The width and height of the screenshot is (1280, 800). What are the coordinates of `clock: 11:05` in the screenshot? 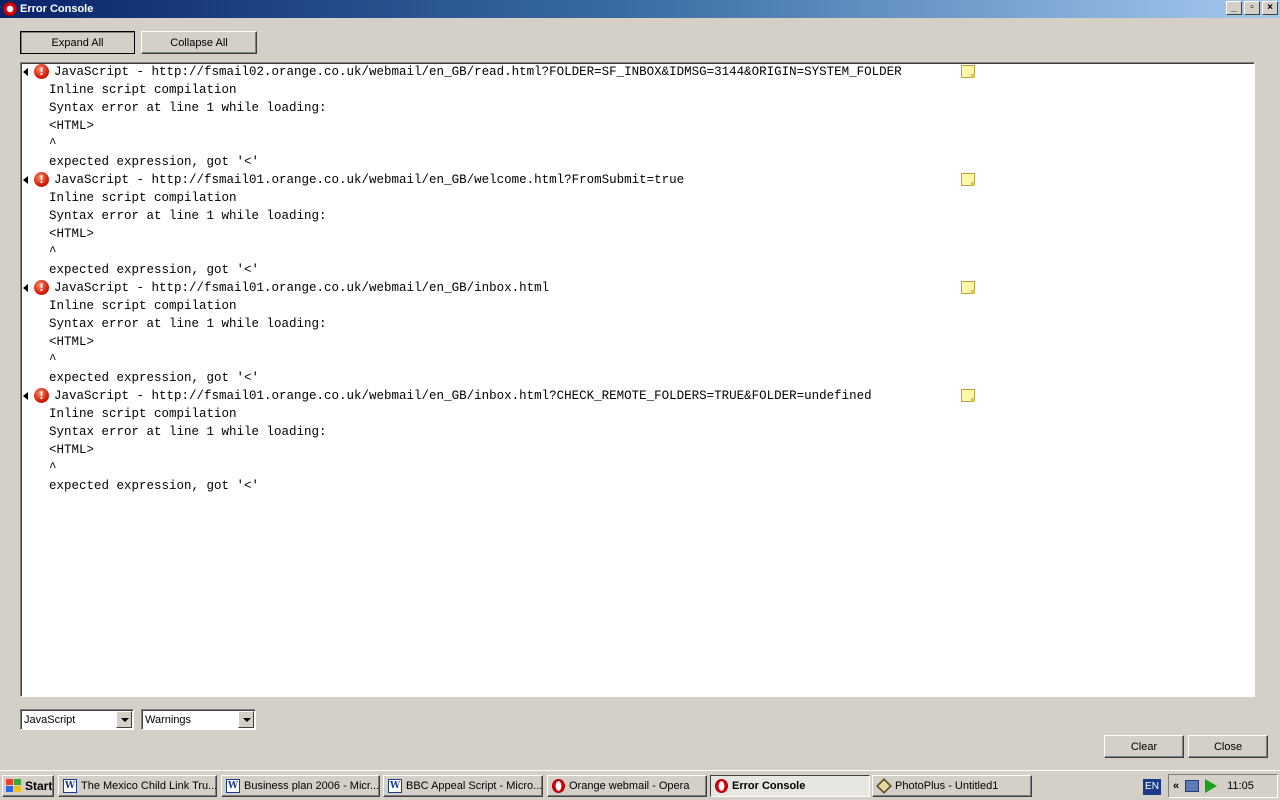 It's located at (1240, 786).